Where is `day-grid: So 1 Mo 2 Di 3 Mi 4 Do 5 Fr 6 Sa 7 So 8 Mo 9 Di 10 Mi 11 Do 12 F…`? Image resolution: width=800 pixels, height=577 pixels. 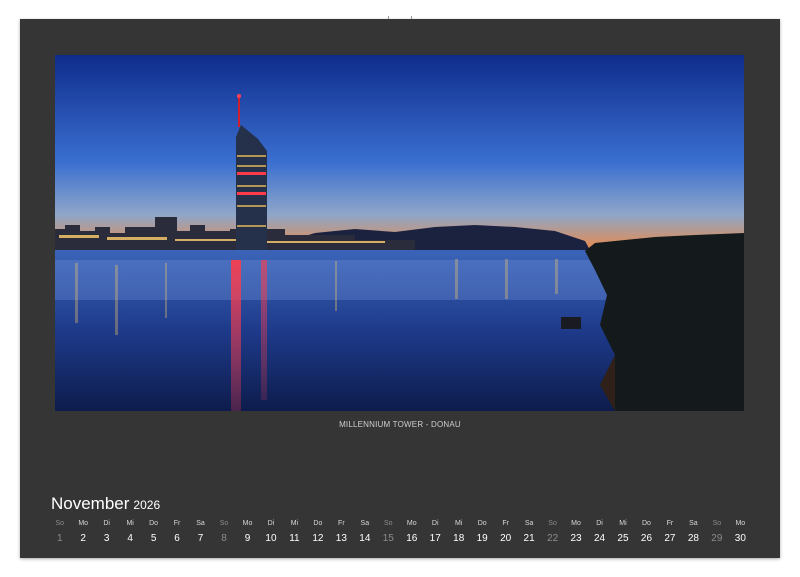
day-grid: So 1 Mo 2 Di 3 Mi 4 Do 5 Fr 6 Sa 7 So 8 Mo 9 Di 10 Mi 11 Do 12 F… is located at coordinates (400, 536).